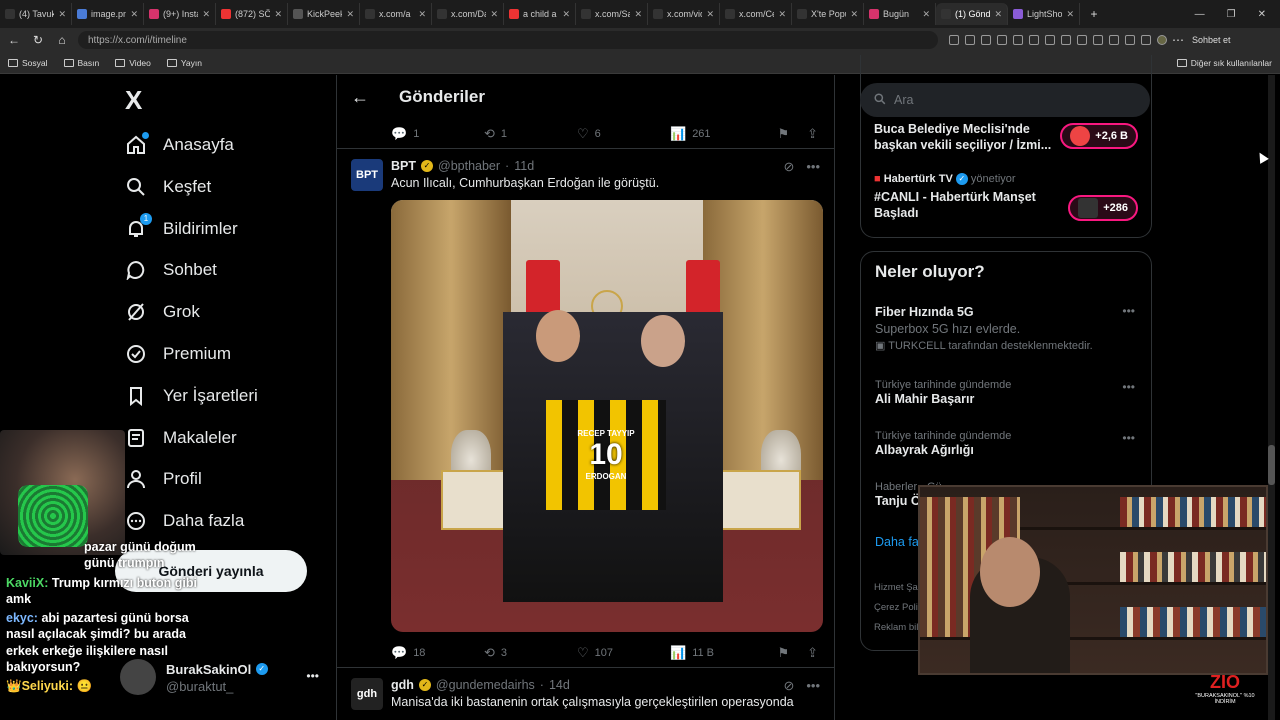 Image resolution: width=1280 pixels, height=720 pixels. I want to click on sidebar-item-more: Daha fazla, so click(184, 521).